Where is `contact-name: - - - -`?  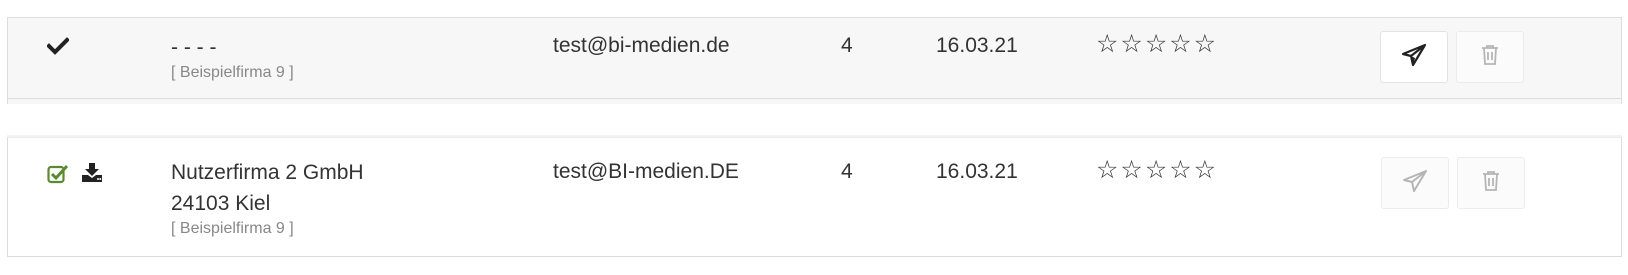
contact-name: - - - - is located at coordinates (194, 47).